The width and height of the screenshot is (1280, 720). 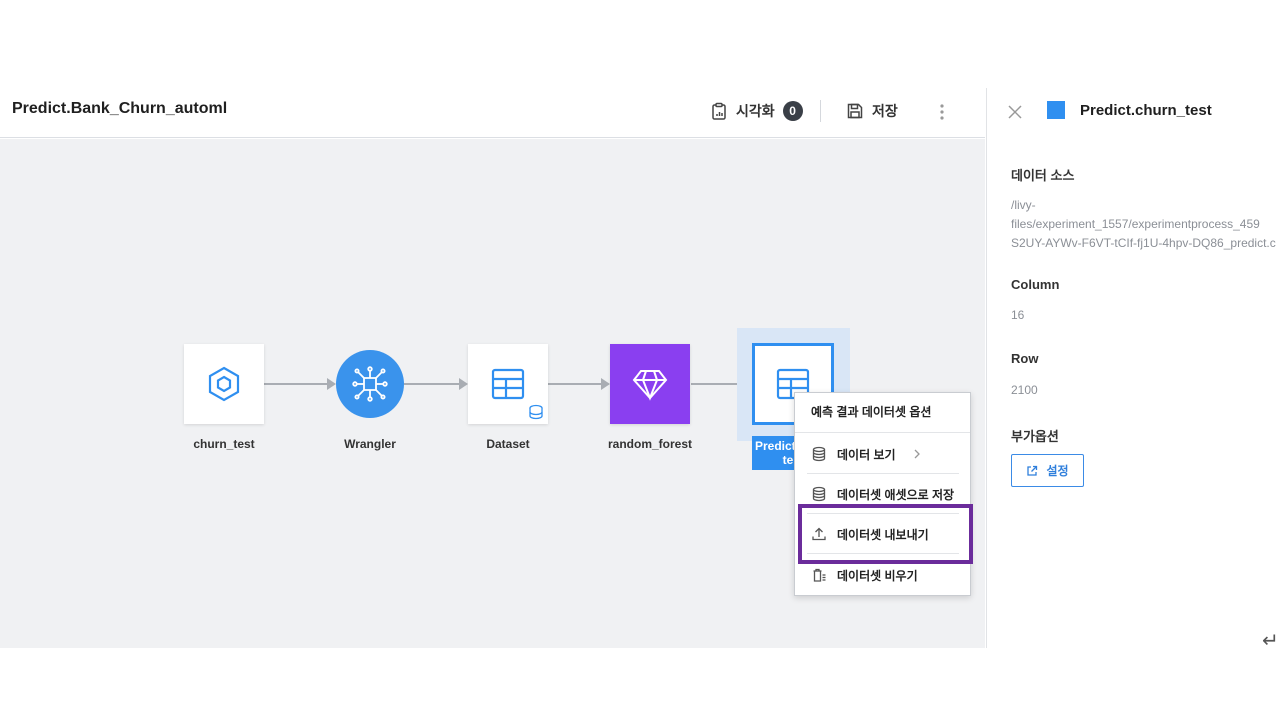 What do you see at coordinates (1032, 470) in the screenshot?
I see `external-link-icon` at bounding box center [1032, 470].